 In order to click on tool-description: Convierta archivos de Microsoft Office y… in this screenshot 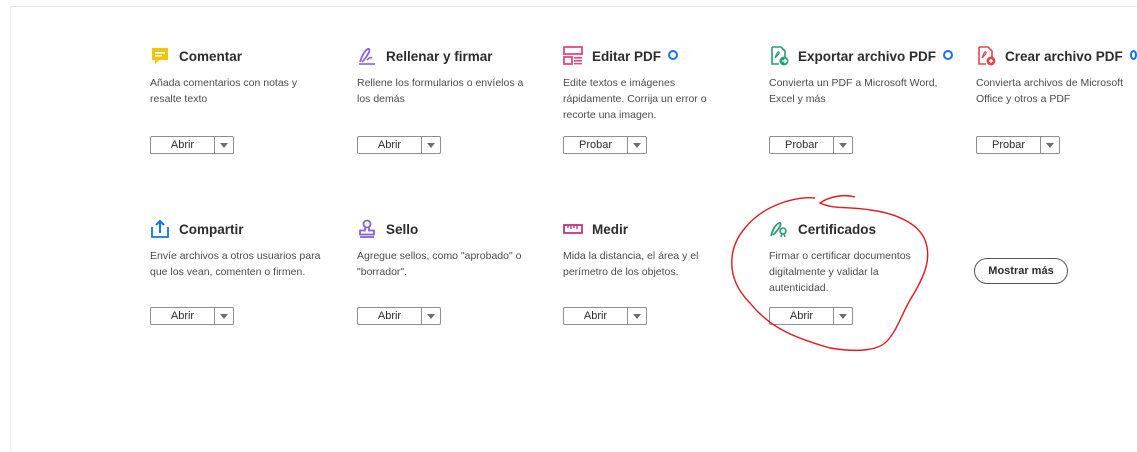, I will do `click(1050, 91)`.